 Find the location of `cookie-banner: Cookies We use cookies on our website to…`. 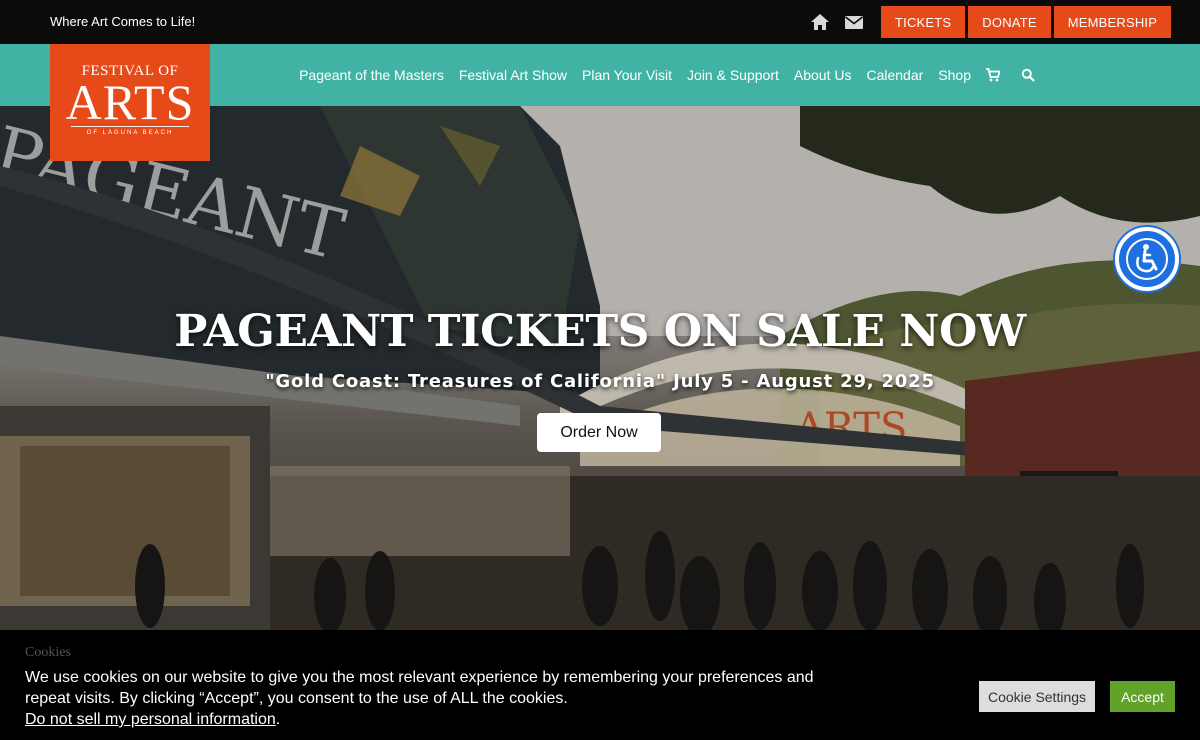

cookie-banner: Cookies We use cookies on our website to… is located at coordinates (600, 685).